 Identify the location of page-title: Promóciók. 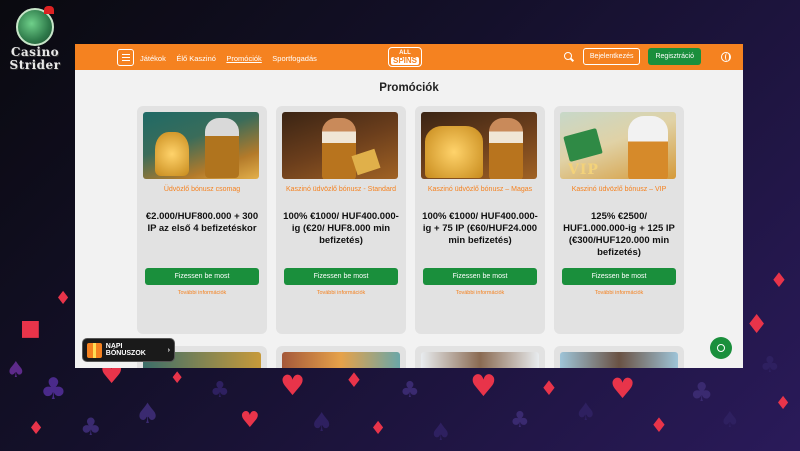
(409, 88).